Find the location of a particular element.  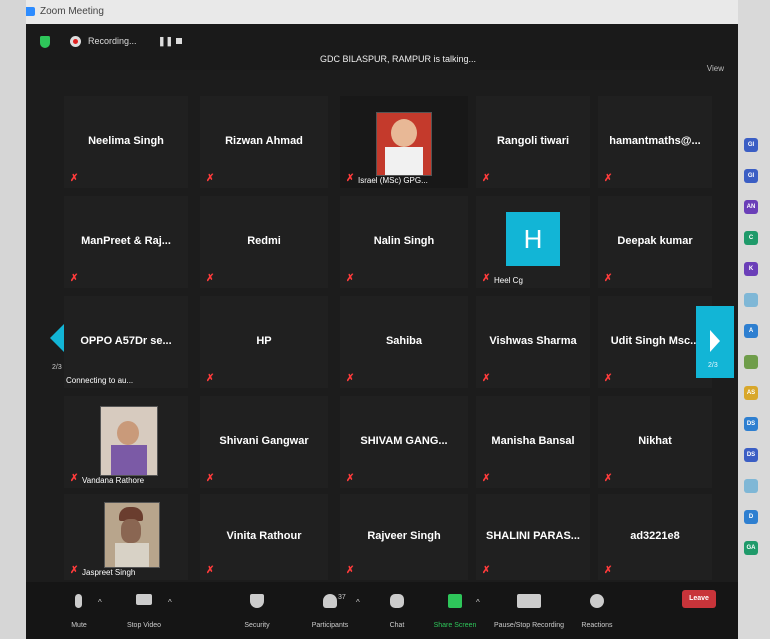

participant-tile-video: ✗ Jaspreet Singh is located at coordinates (126, 537).